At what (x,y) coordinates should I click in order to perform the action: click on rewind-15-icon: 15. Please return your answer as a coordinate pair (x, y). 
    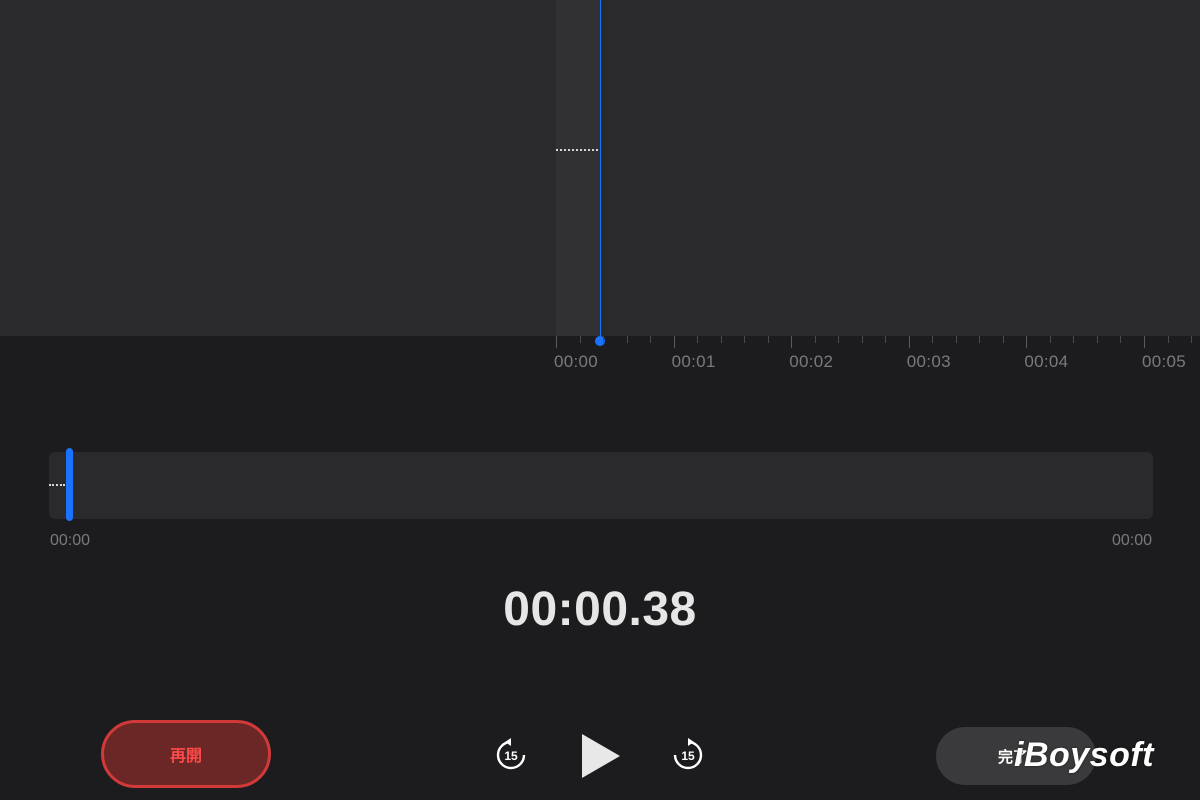
    Looking at the image, I should click on (511, 755).